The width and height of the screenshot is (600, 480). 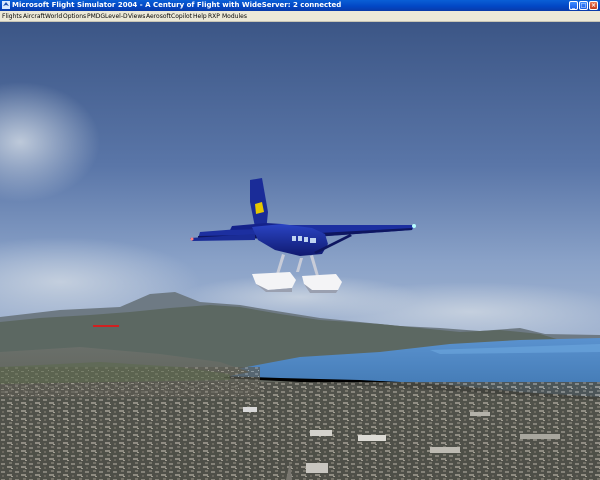 I want to click on menu-pmdg: PMDG, so click(x=96, y=16).